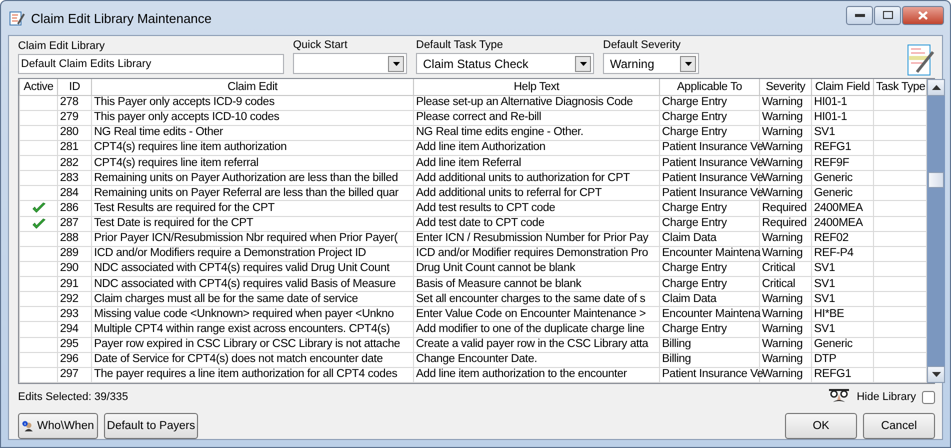 This screenshot has height=448, width=951. What do you see at coordinates (936, 374) in the screenshot?
I see `scroll-down-arrow-icon` at bounding box center [936, 374].